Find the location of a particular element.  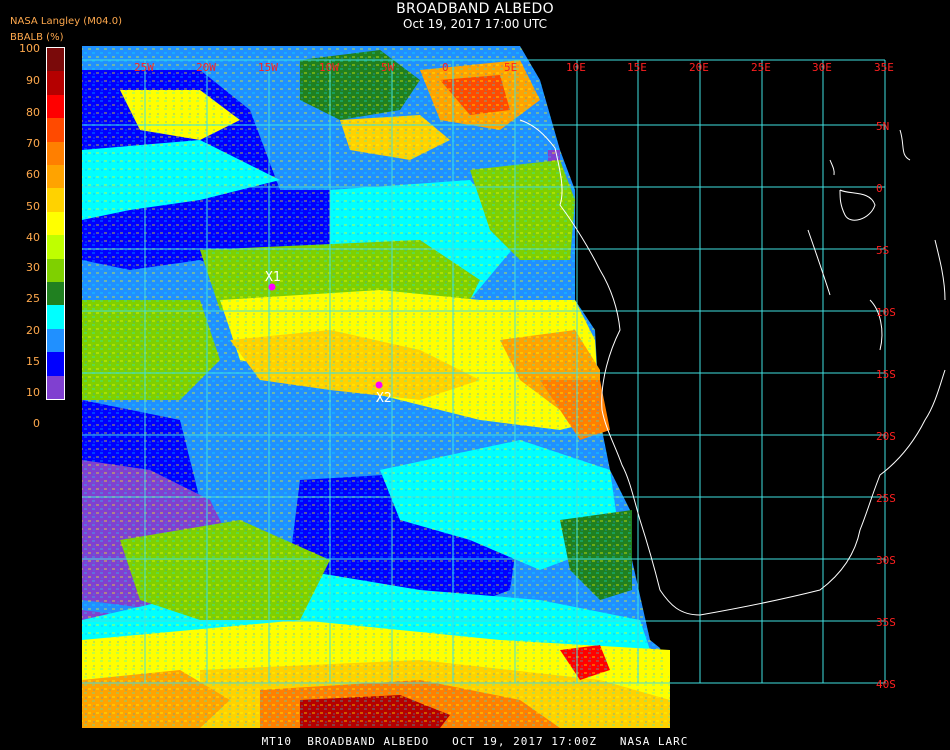

colorbar-tick-label: 80 is located at coordinates (33, 112).